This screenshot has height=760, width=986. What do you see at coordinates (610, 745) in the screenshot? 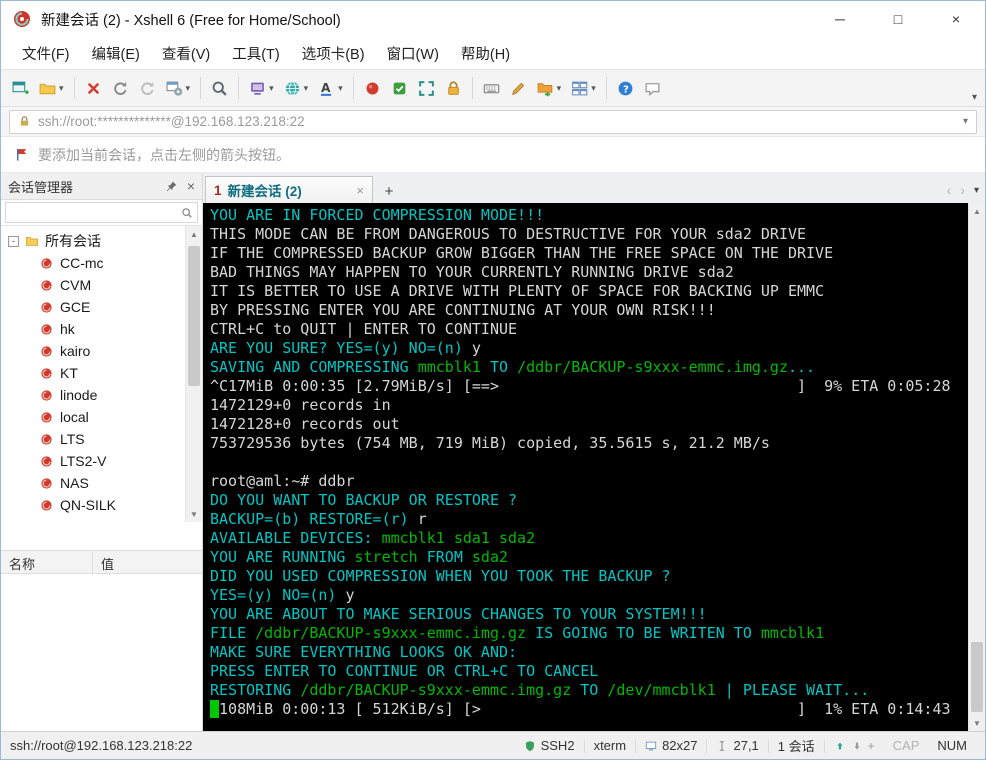
I see `status-terminal-type: xterm` at bounding box center [610, 745].